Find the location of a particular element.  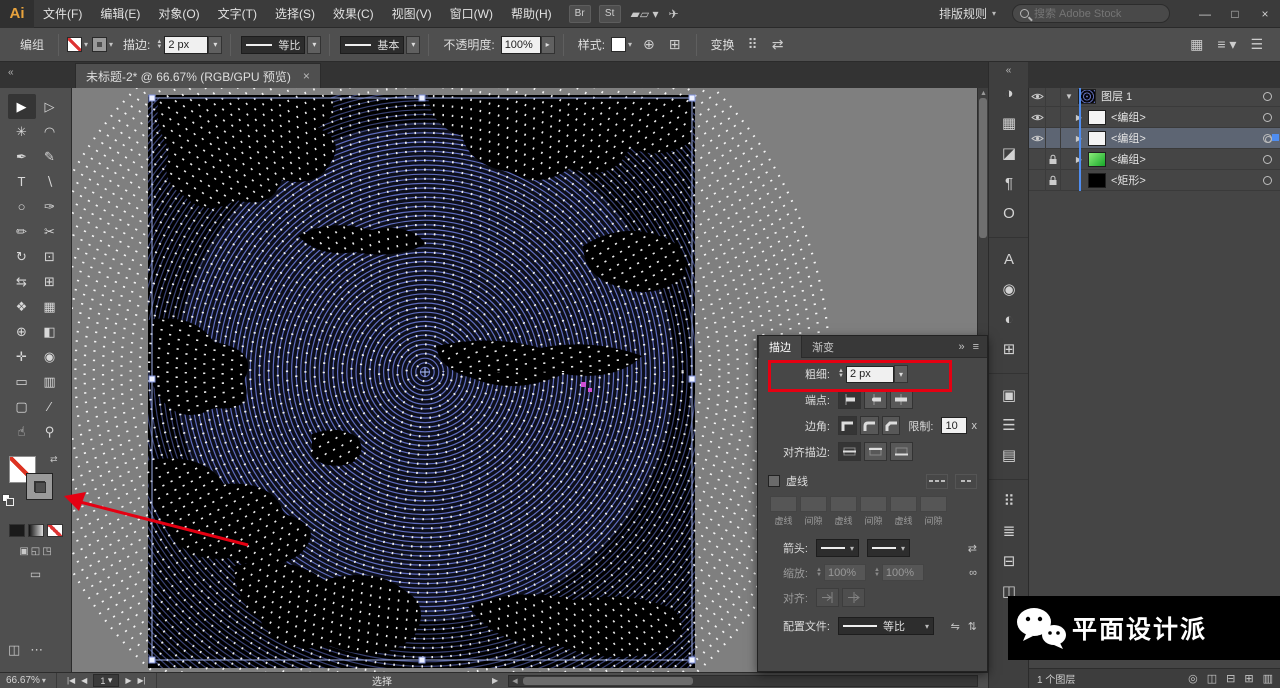

color-icon: ◑ is located at coordinates (1009, 93).